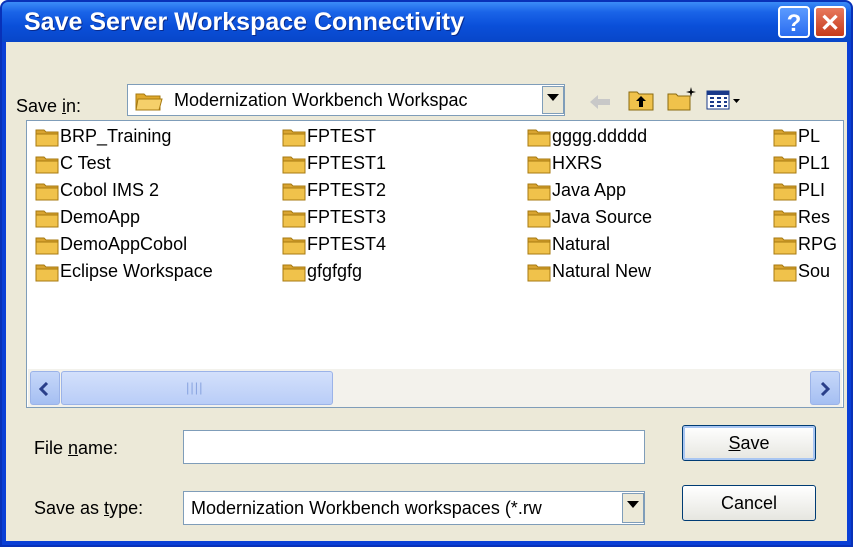  I want to click on save-as-type-value: Modernization Workbench workspaces (*.rw, so click(366, 508).